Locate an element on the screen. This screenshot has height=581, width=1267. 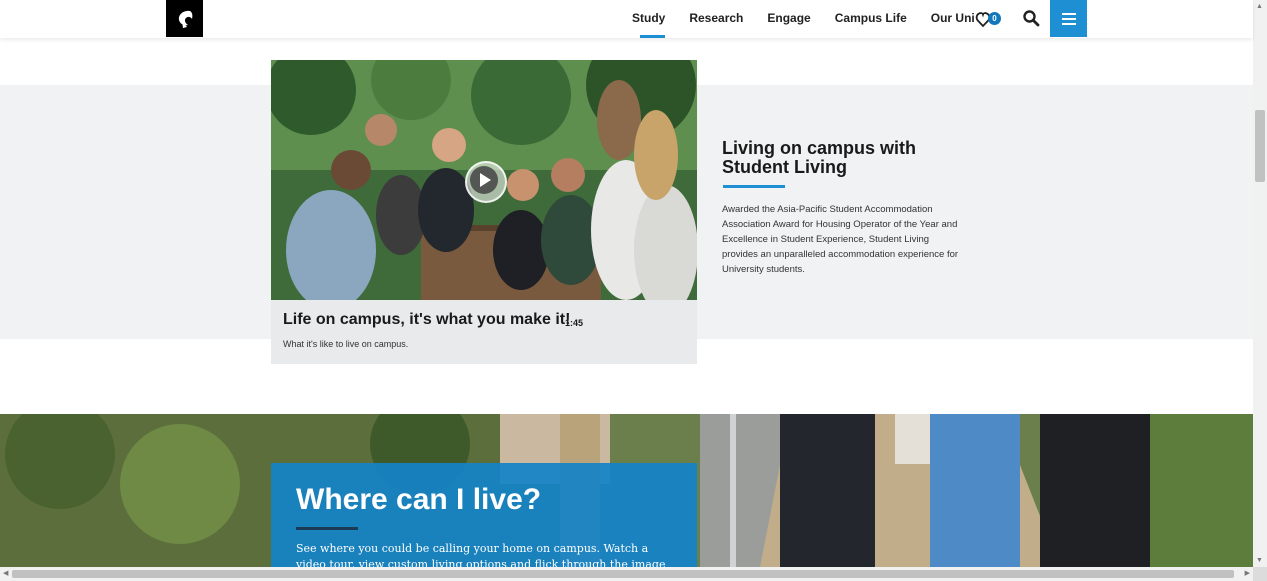
where-heading: Where can I live? is located at coordinates (419, 499).